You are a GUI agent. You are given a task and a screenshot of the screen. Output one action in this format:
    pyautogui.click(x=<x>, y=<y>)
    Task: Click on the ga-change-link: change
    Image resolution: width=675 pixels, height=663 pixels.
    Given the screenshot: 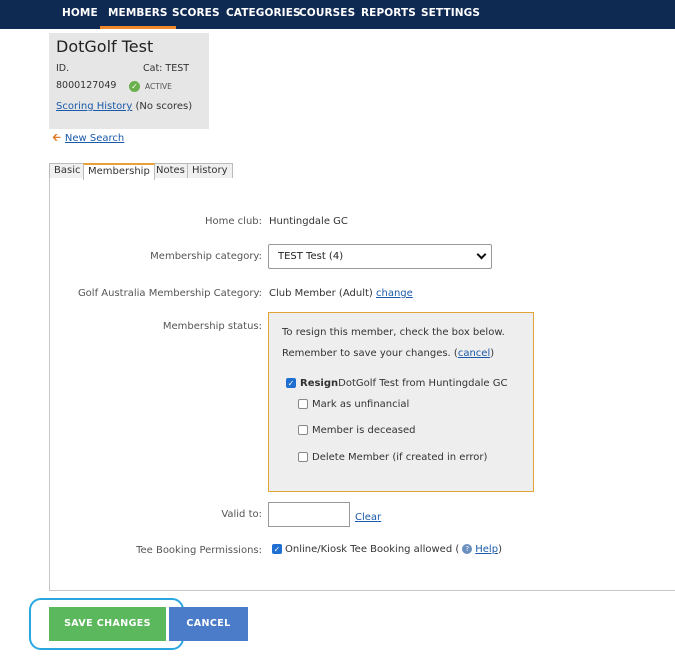 What is the action you would take?
    pyautogui.click(x=394, y=293)
    